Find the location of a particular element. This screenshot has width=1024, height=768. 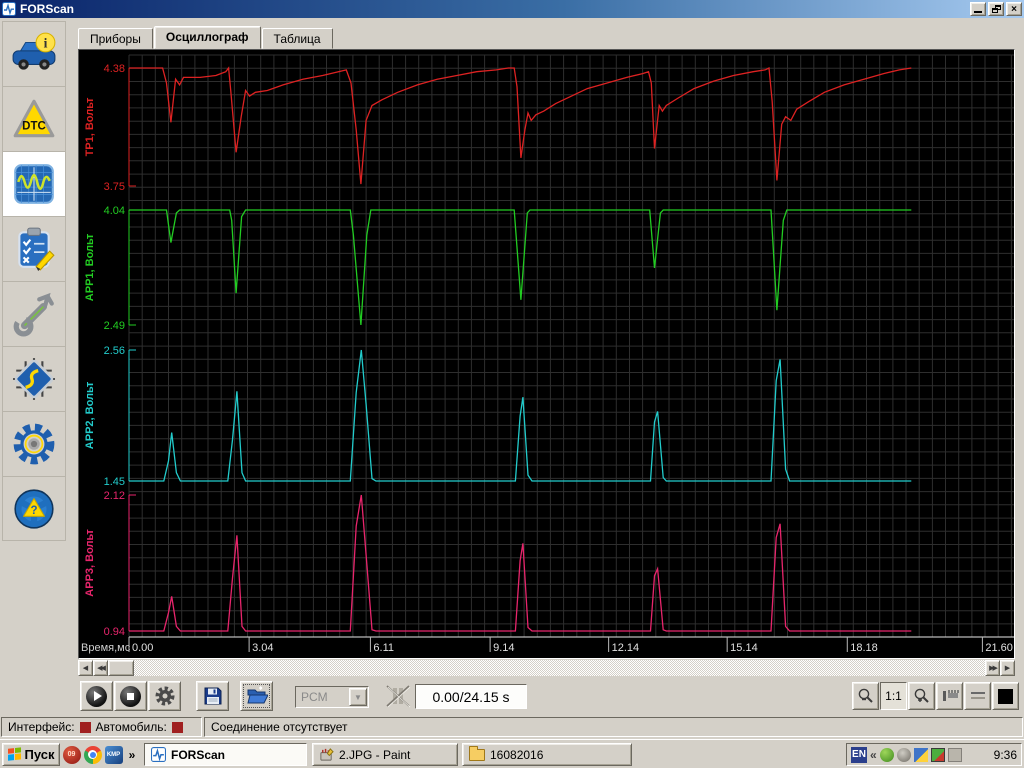

sidebar-item-vehicle-info: i is located at coordinates (34, 53).